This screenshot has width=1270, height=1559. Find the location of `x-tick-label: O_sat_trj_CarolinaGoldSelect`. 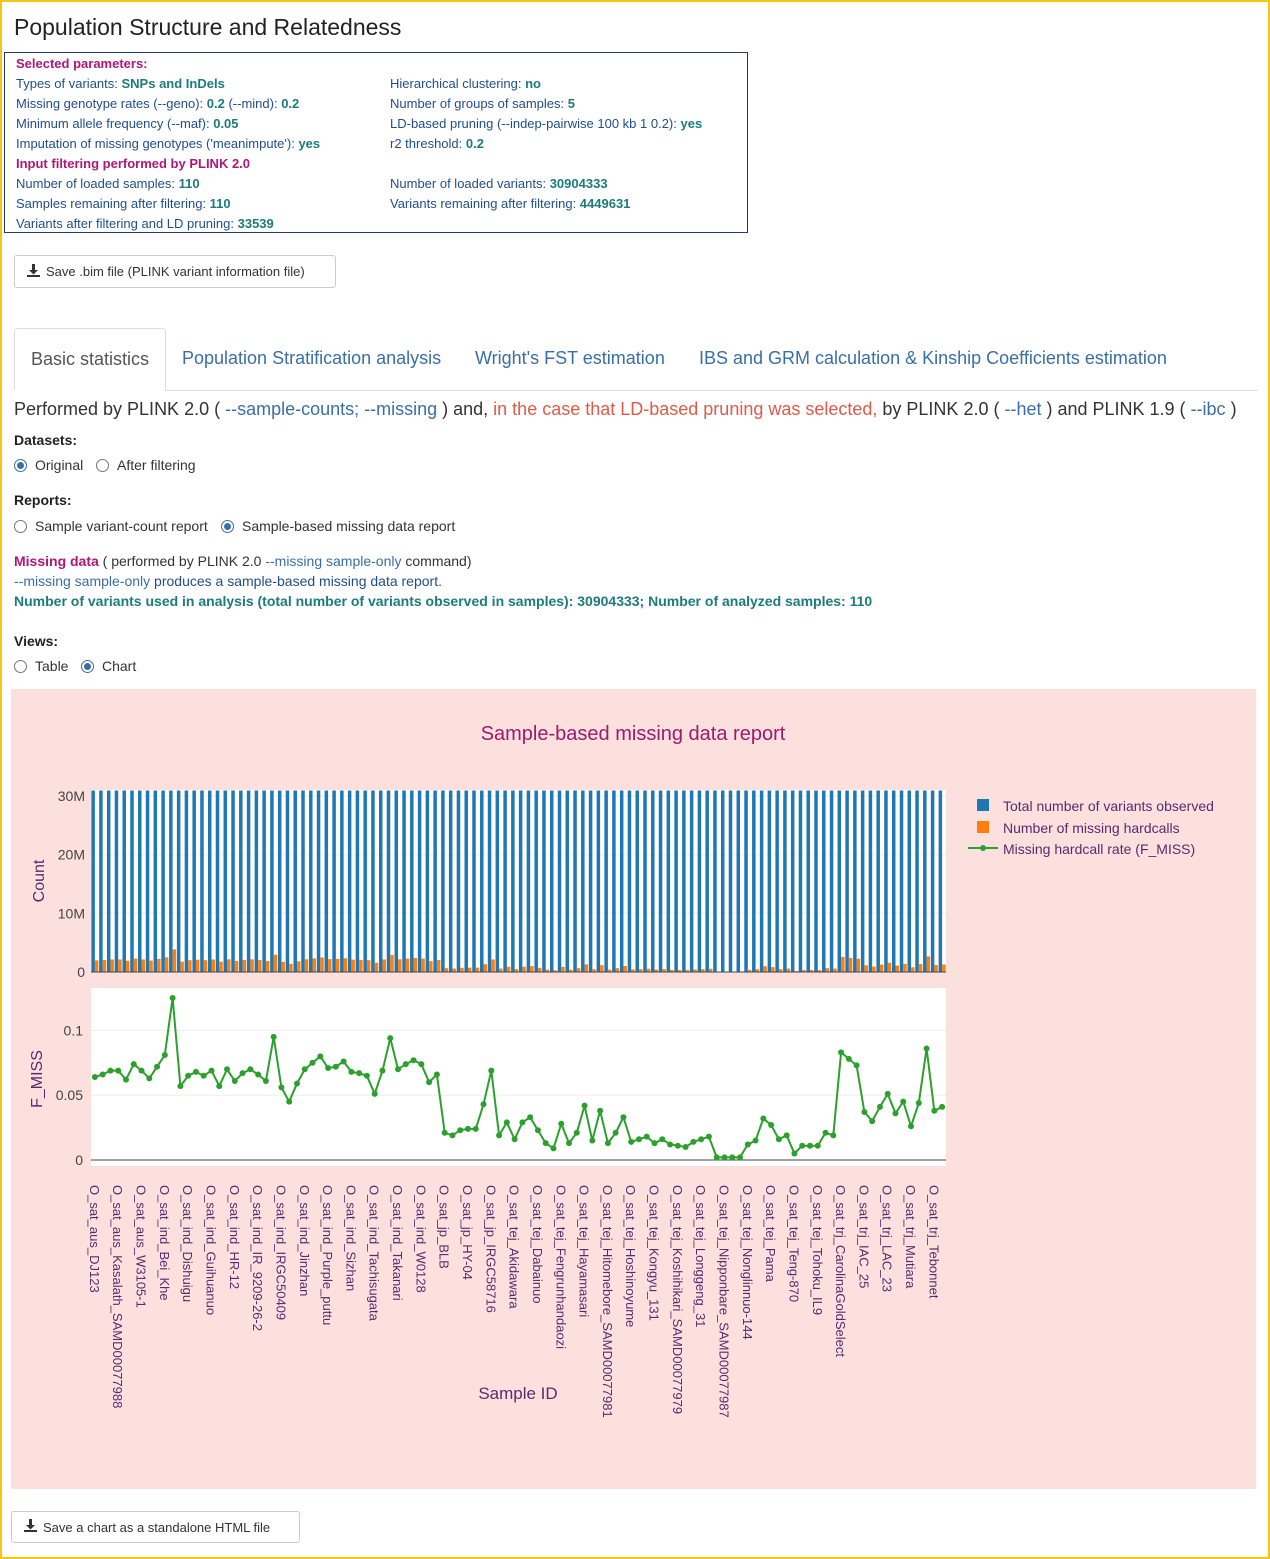

x-tick-label: O_sat_trj_CarolinaGoldSelect is located at coordinates (840, 1271).